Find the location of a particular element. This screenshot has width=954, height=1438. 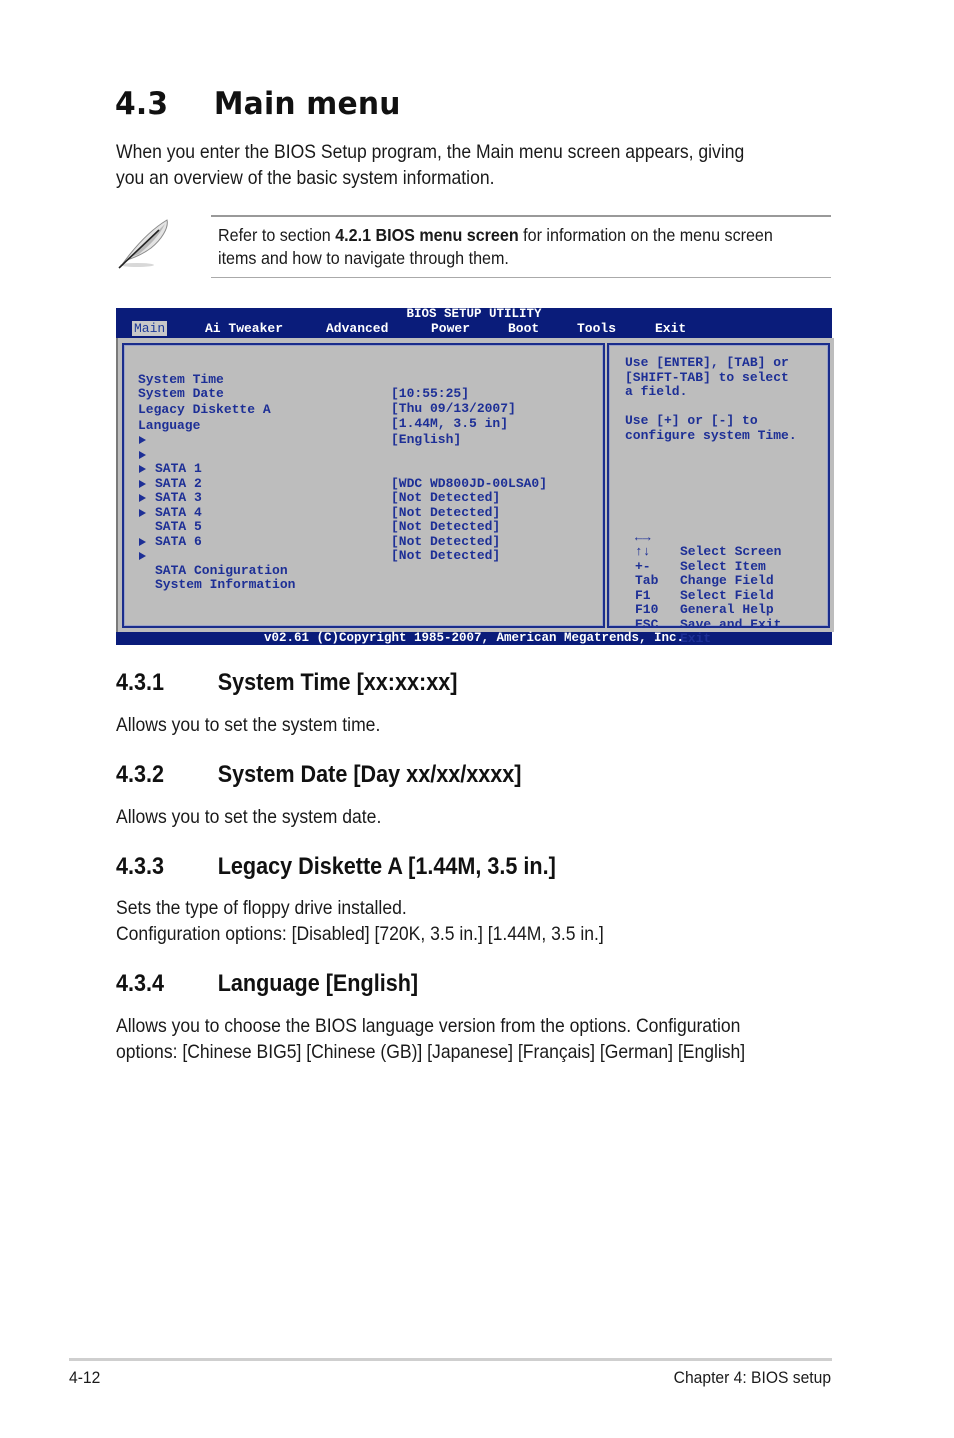

subsection-heading-language: 4.3.4 Language [English] is located at coordinates (267, 984).